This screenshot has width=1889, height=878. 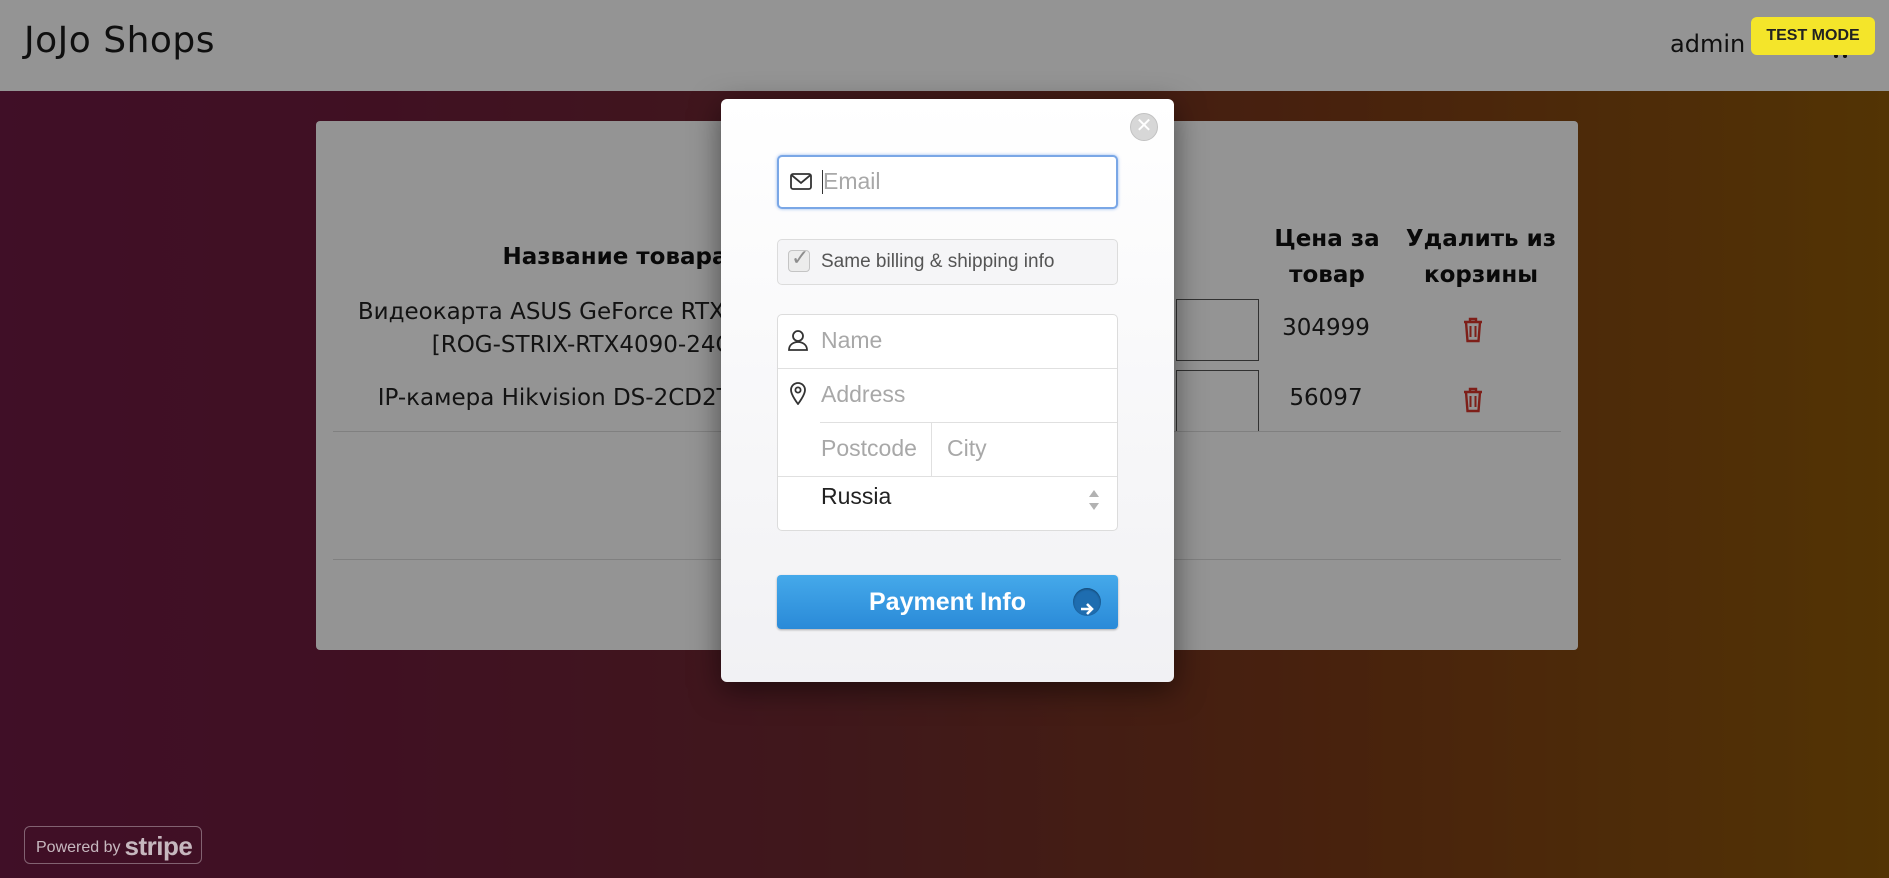 I want to click on same-billing-checkbox: ✓, so click(x=799, y=258).